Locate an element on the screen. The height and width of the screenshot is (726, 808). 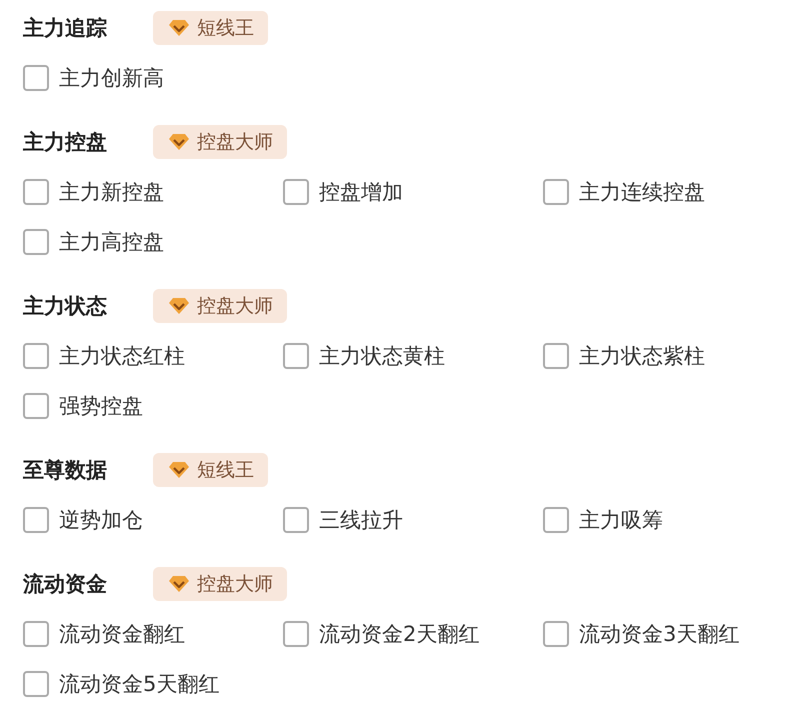
filter-checkbox: 流动资金翻红 is located at coordinates (153, 634).